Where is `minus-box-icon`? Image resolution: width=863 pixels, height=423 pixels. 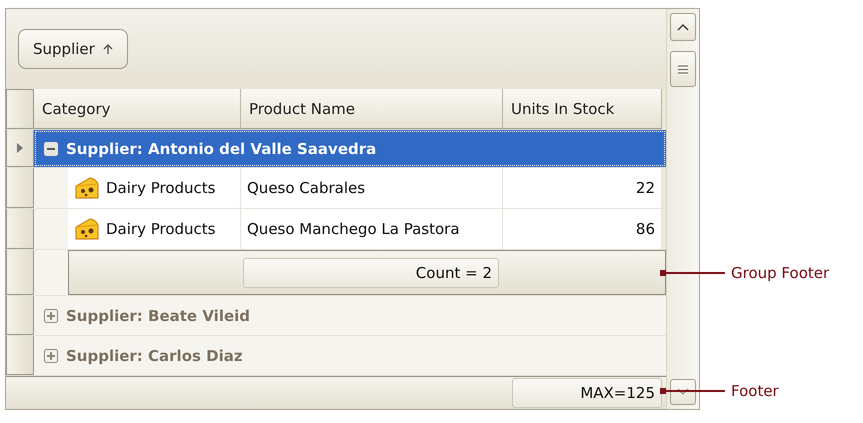
minus-box-icon is located at coordinates (51, 149).